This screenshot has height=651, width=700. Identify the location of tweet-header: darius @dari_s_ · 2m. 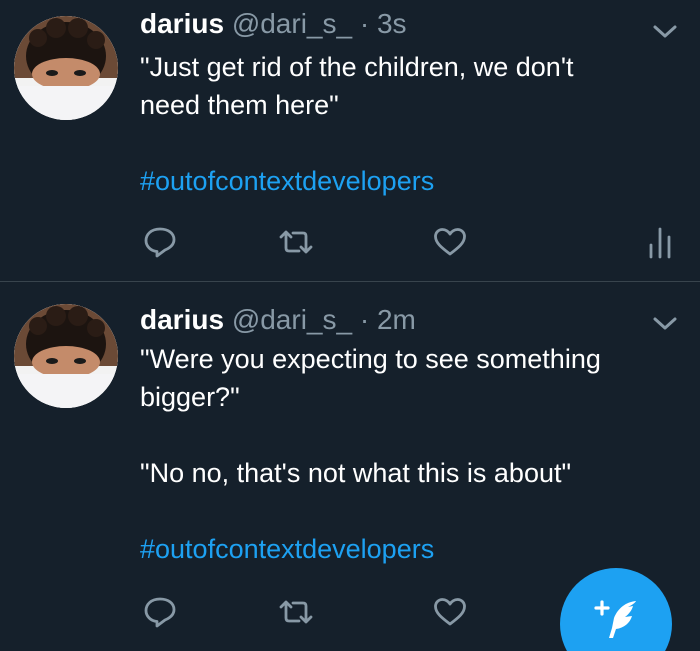
(278, 320).